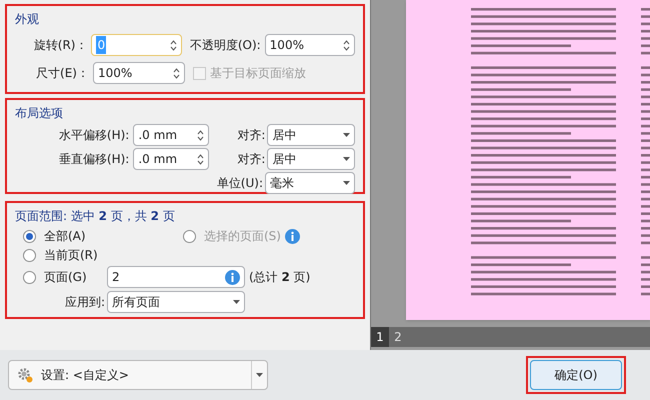 This screenshot has height=400, width=650. What do you see at coordinates (176, 277) in the screenshot?
I see `pages-field: 2` at bounding box center [176, 277].